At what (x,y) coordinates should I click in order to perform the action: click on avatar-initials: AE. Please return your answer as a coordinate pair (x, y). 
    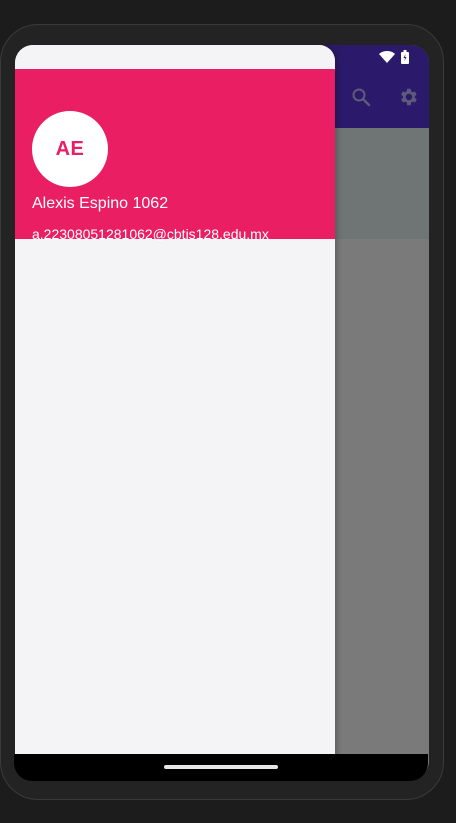
    Looking at the image, I should click on (70, 148).